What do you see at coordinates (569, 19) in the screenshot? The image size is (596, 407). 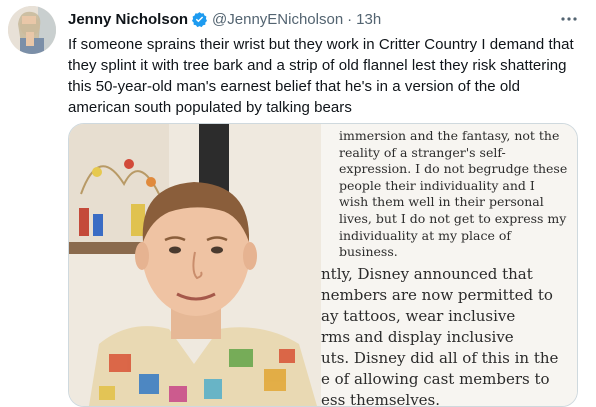 I see `more-options-icon` at bounding box center [569, 19].